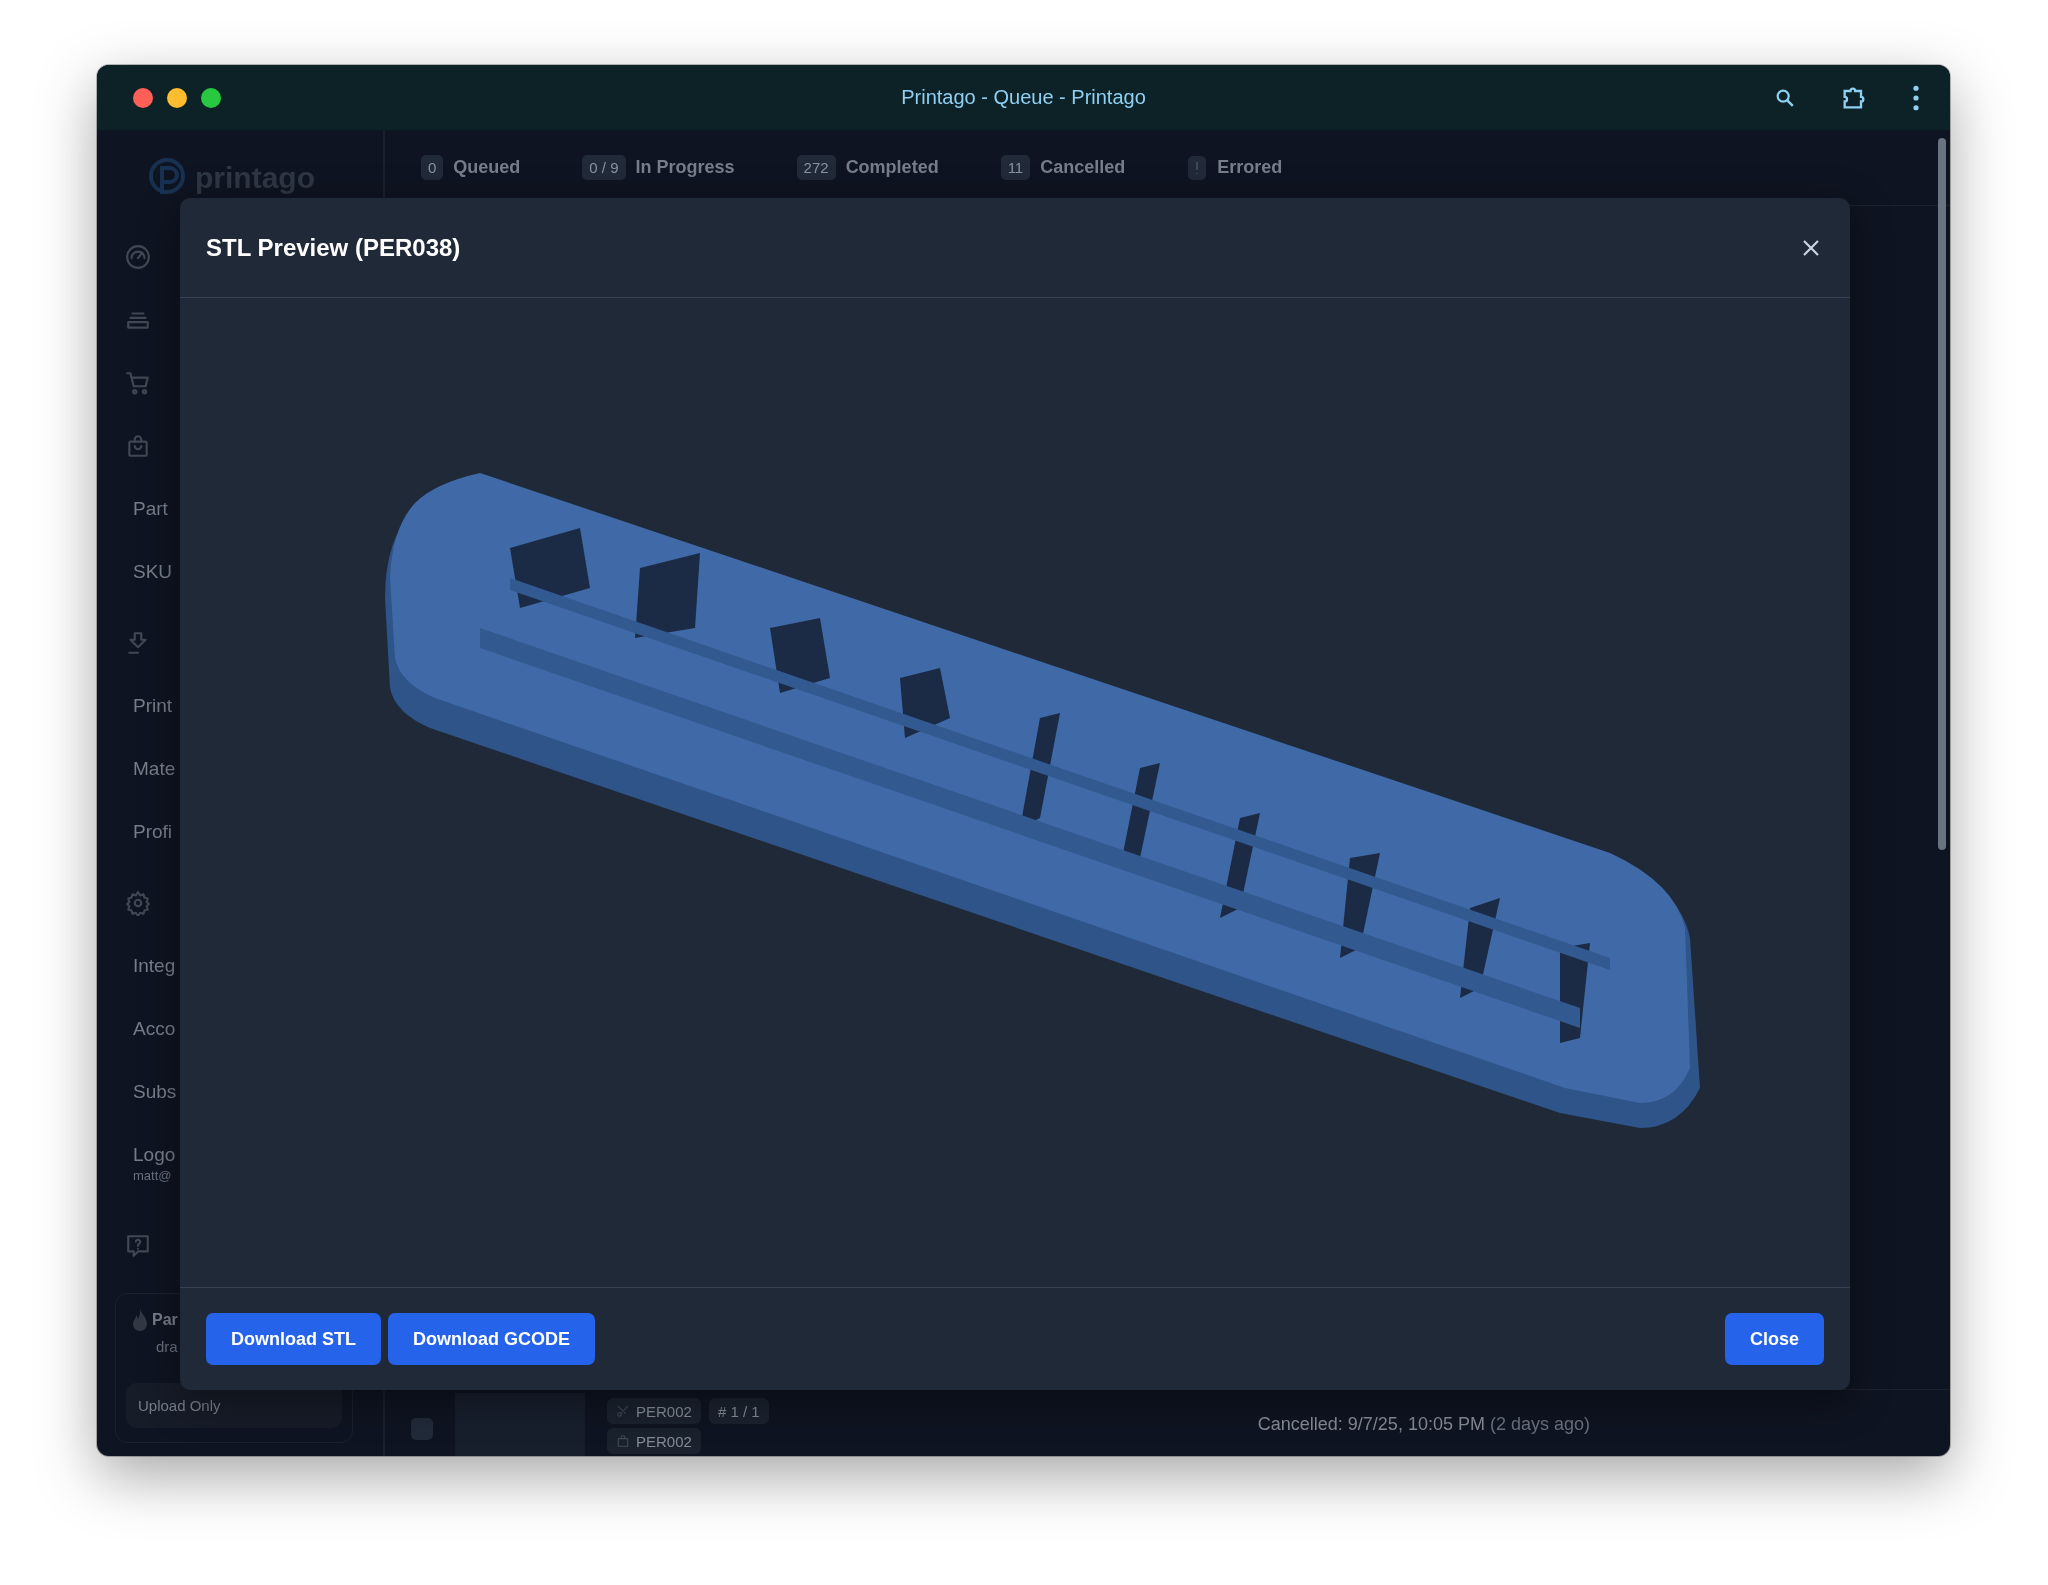  I want to click on nav-item: Profi, so click(153, 831).